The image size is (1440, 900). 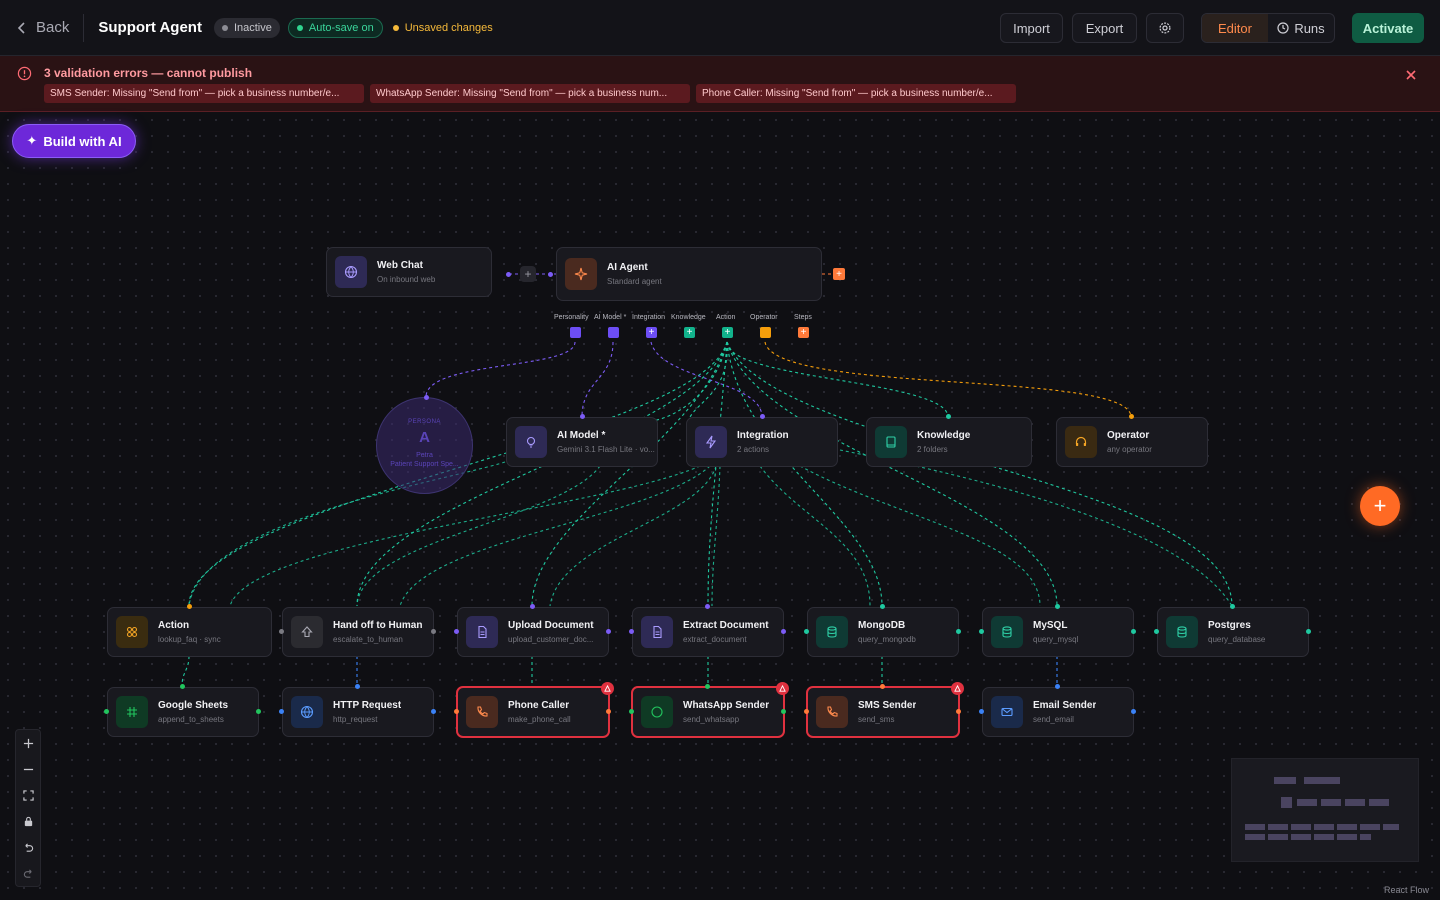 I want to click on node-web-chat: Web Chat On inbound web, so click(x=409, y=272).